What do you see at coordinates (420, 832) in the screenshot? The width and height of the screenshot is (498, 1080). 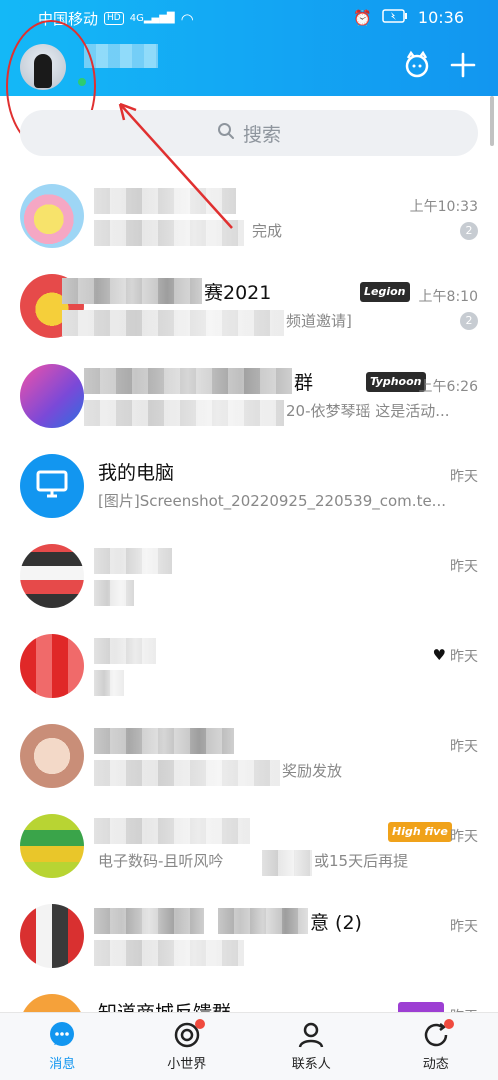 I see `group-tag-logo: High five` at bounding box center [420, 832].